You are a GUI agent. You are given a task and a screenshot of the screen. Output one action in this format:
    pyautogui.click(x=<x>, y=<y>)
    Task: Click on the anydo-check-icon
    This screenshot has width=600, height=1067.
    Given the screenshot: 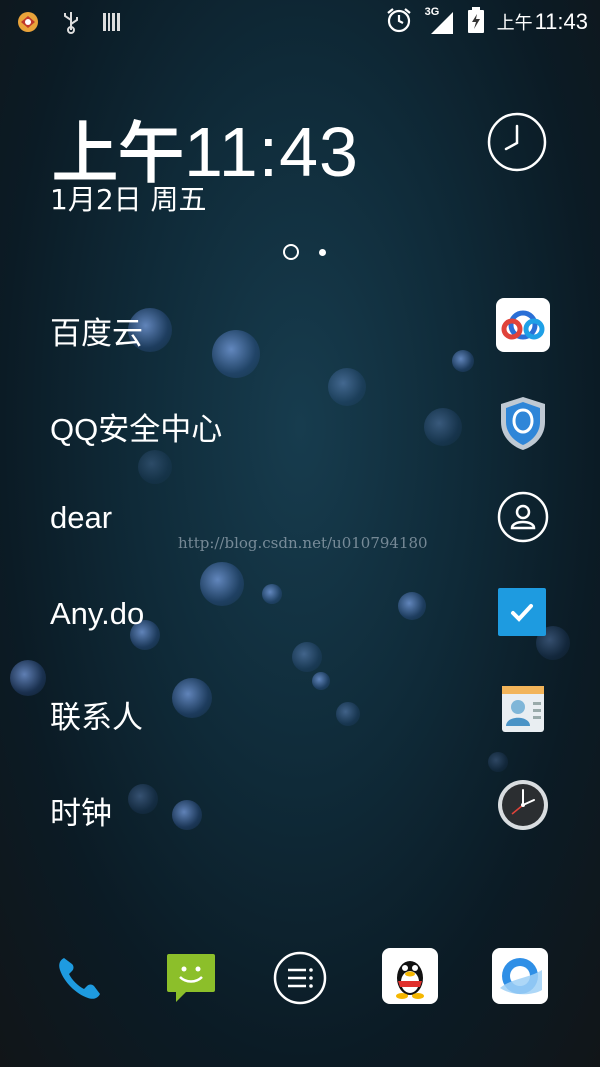 What is the action you would take?
    pyautogui.click(x=522, y=612)
    